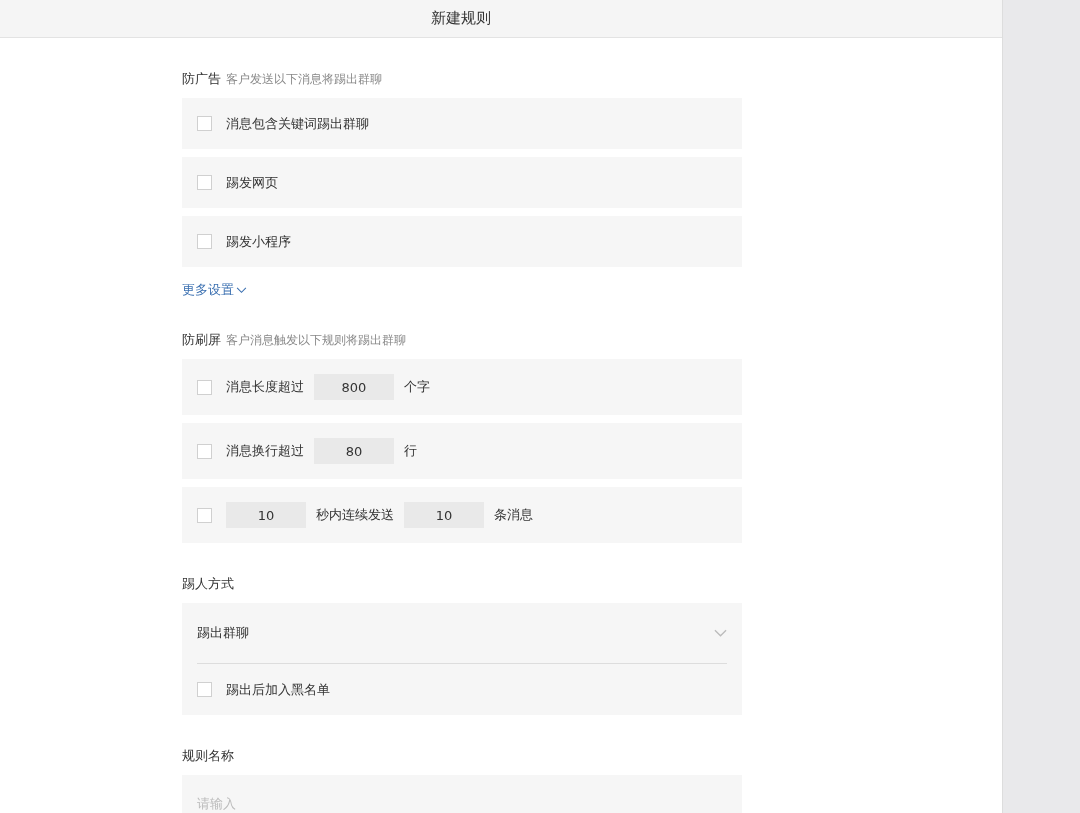 Image resolution: width=1080 pixels, height=813 pixels. Describe the element at coordinates (265, 387) in the screenshot. I see `rule-label: 消息长度超过` at that location.